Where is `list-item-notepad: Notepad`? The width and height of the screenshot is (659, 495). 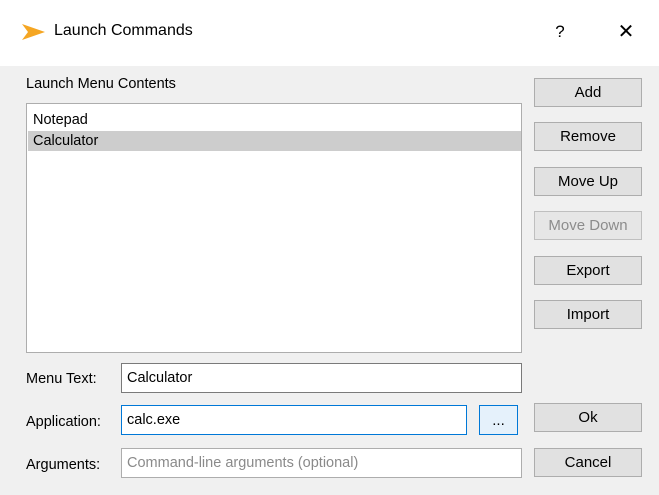 list-item-notepad: Notepad is located at coordinates (275, 120).